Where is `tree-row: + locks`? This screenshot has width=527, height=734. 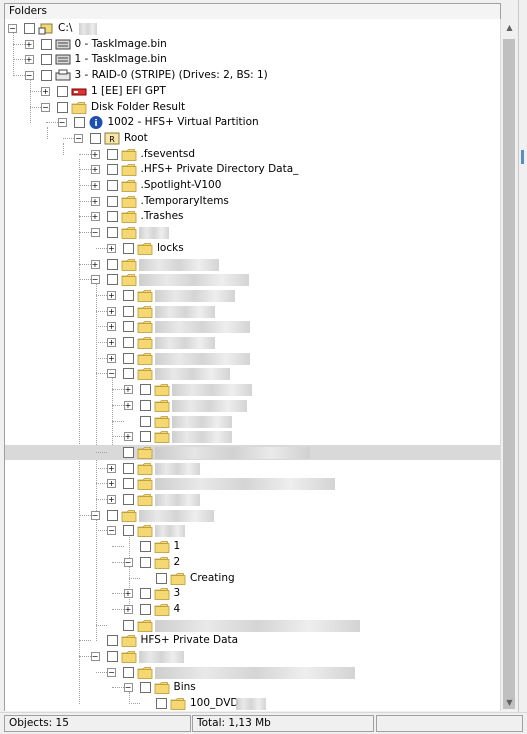
tree-row: + locks is located at coordinates (252, 248).